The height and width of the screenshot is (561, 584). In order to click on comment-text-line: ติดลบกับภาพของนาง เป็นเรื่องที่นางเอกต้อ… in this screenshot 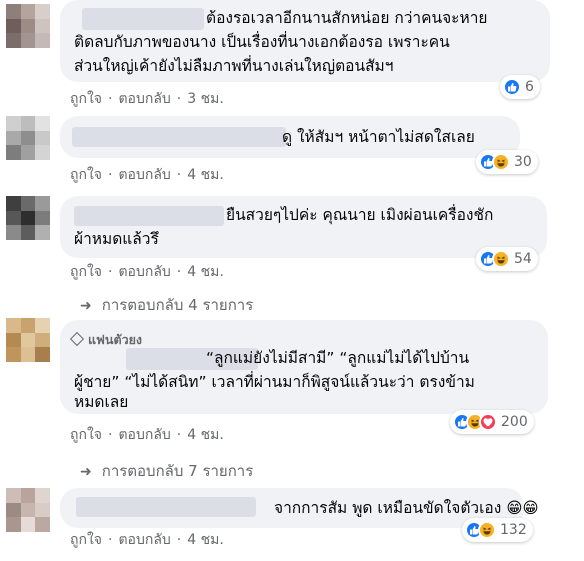, I will do `click(262, 42)`.